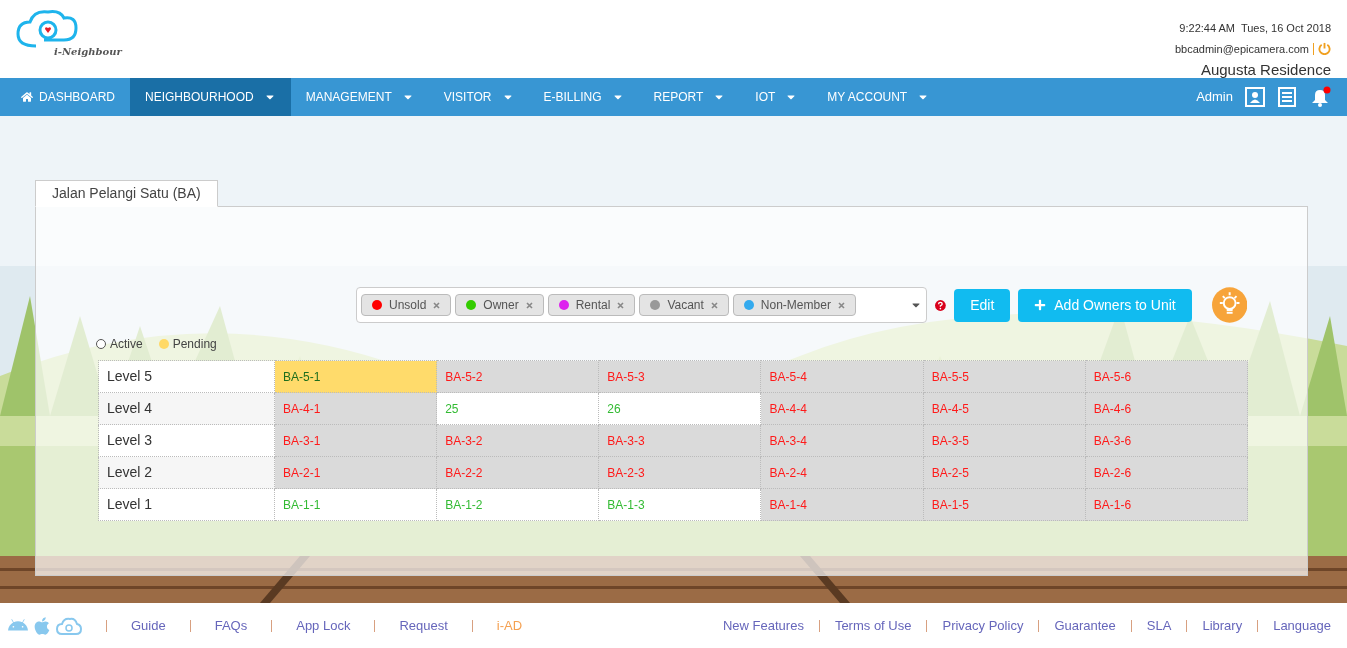 The image size is (1347, 648). What do you see at coordinates (517, 440) in the screenshot?
I see `unit-cell: BA-3-2` at bounding box center [517, 440].